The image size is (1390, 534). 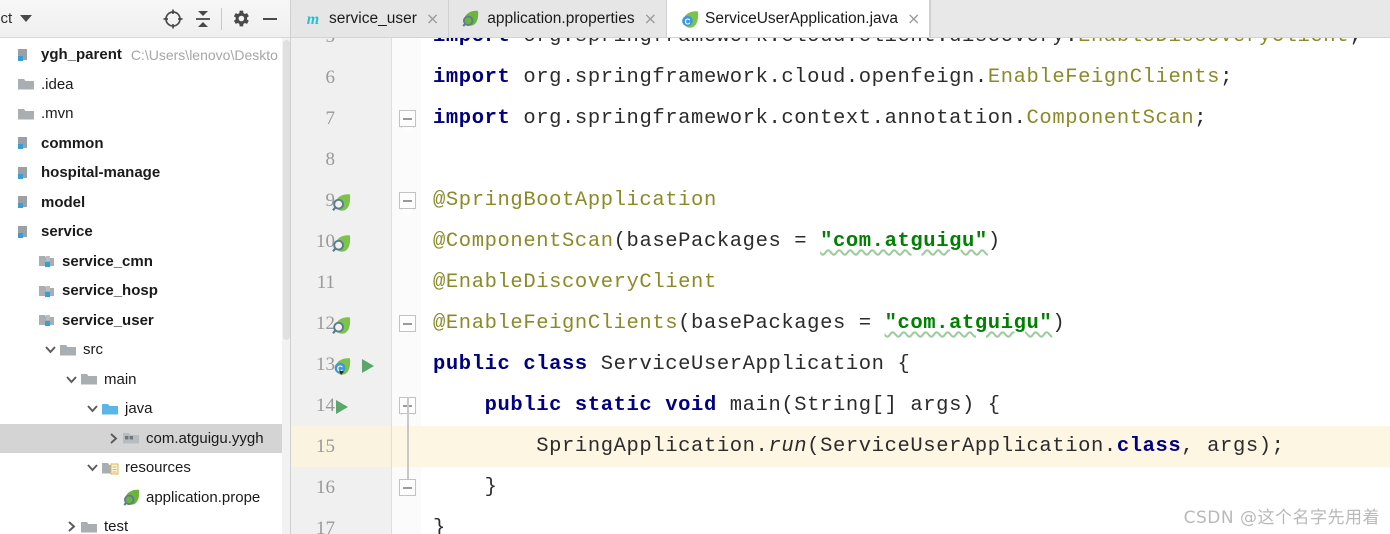 What do you see at coordinates (145, 523) in the screenshot?
I see `tree-item-test: test` at bounding box center [145, 523].